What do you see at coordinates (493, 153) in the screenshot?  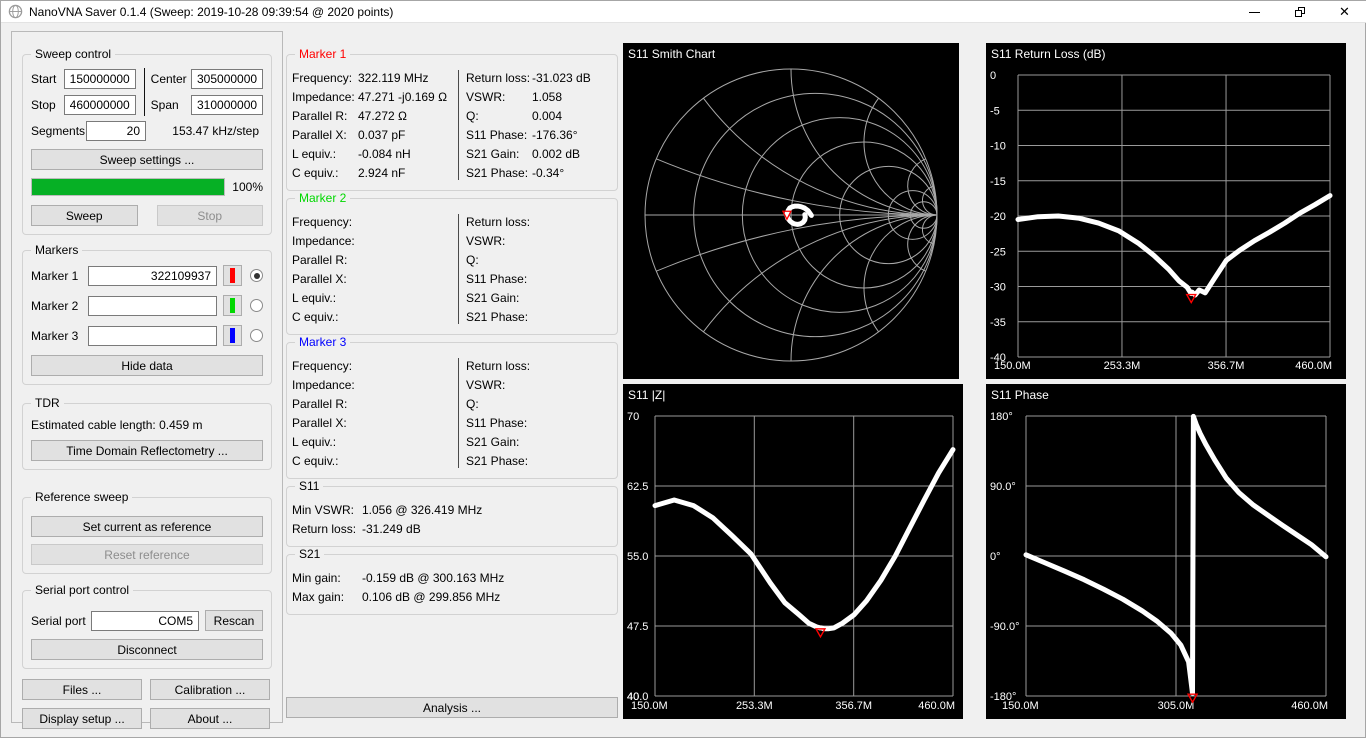 I see `field-label: S21 Gain:` at bounding box center [493, 153].